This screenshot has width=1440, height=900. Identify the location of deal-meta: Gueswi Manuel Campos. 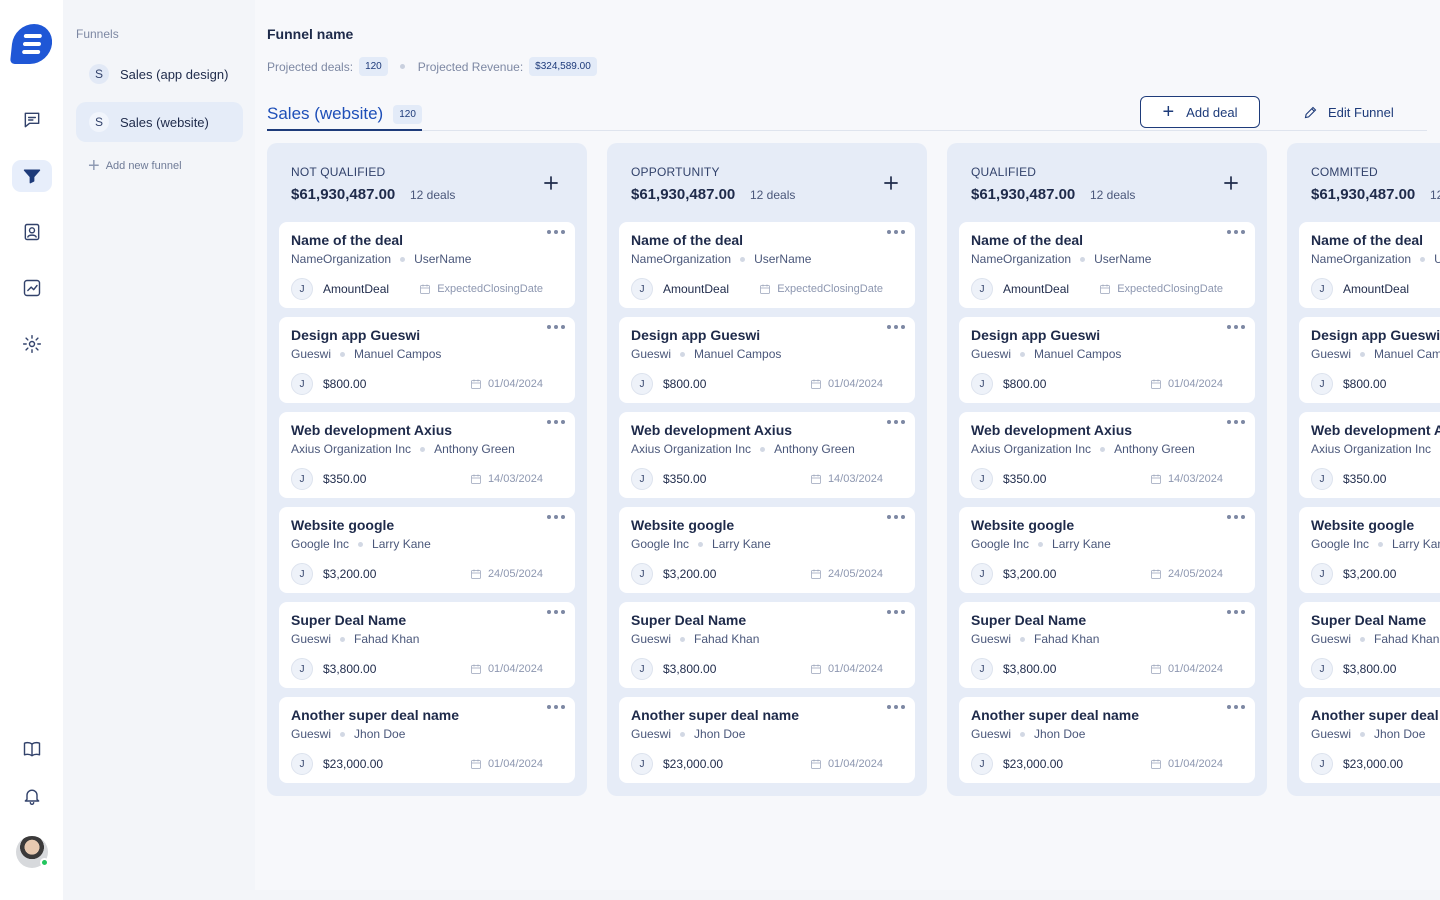
(366, 354).